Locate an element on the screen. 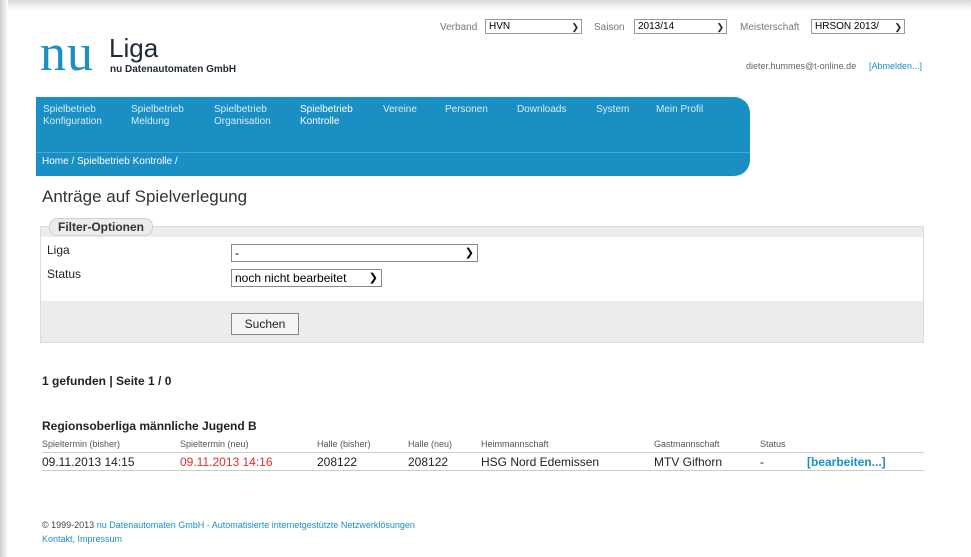 The image size is (971, 557). nav-label-line2: Organisation is located at coordinates (242, 121).